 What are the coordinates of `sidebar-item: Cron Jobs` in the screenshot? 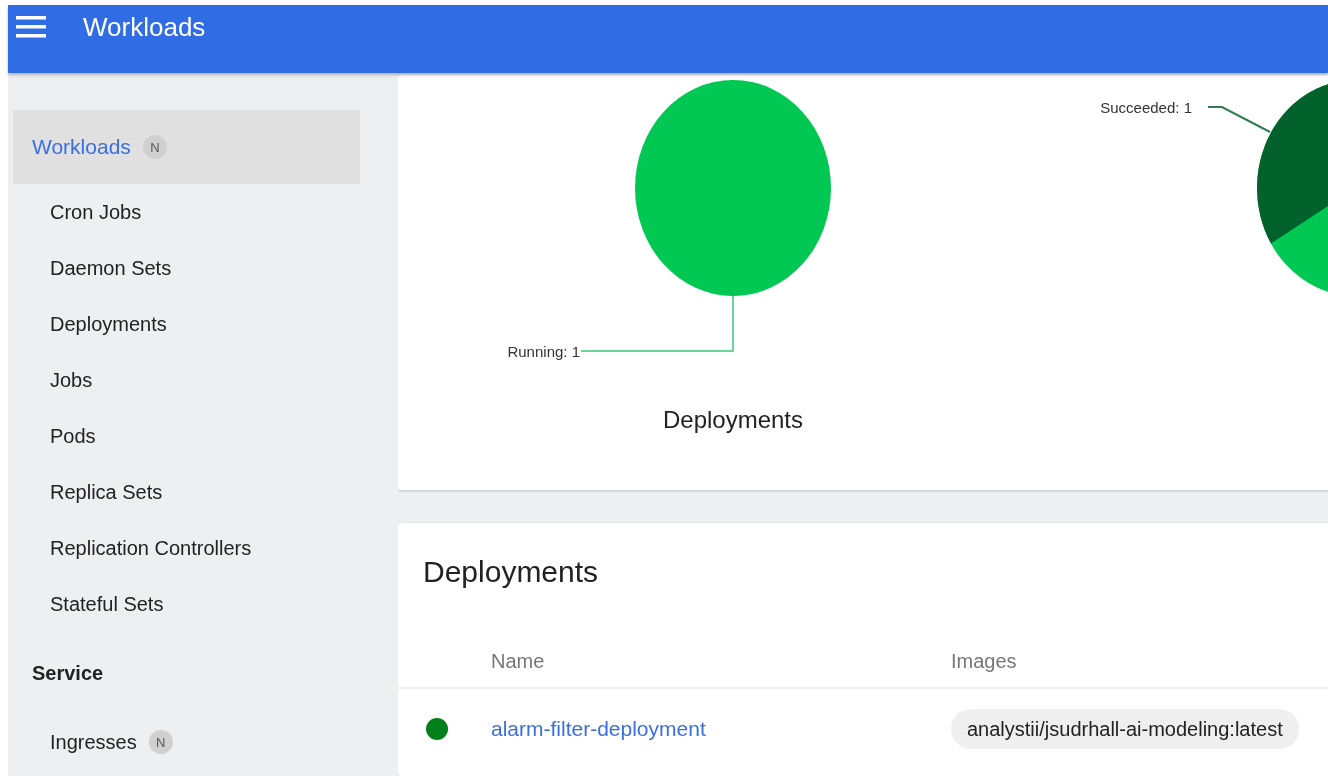 It's located at (181, 212).